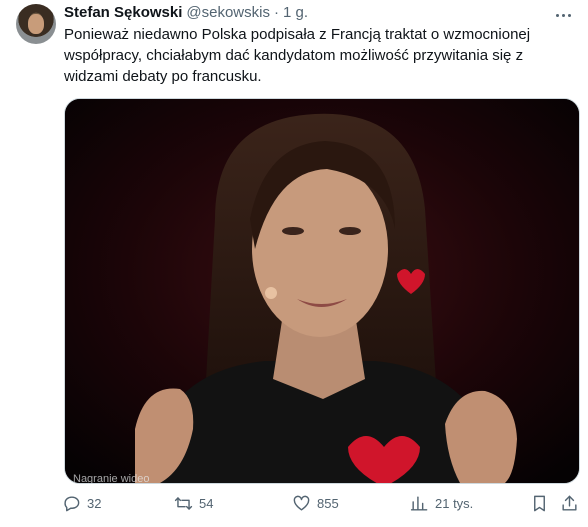 The width and height of the screenshot is (588, 527). What do you see at coordinates (72, 504) in the screenshot?
I see `reply-icon` at bounding box center [72, 504].